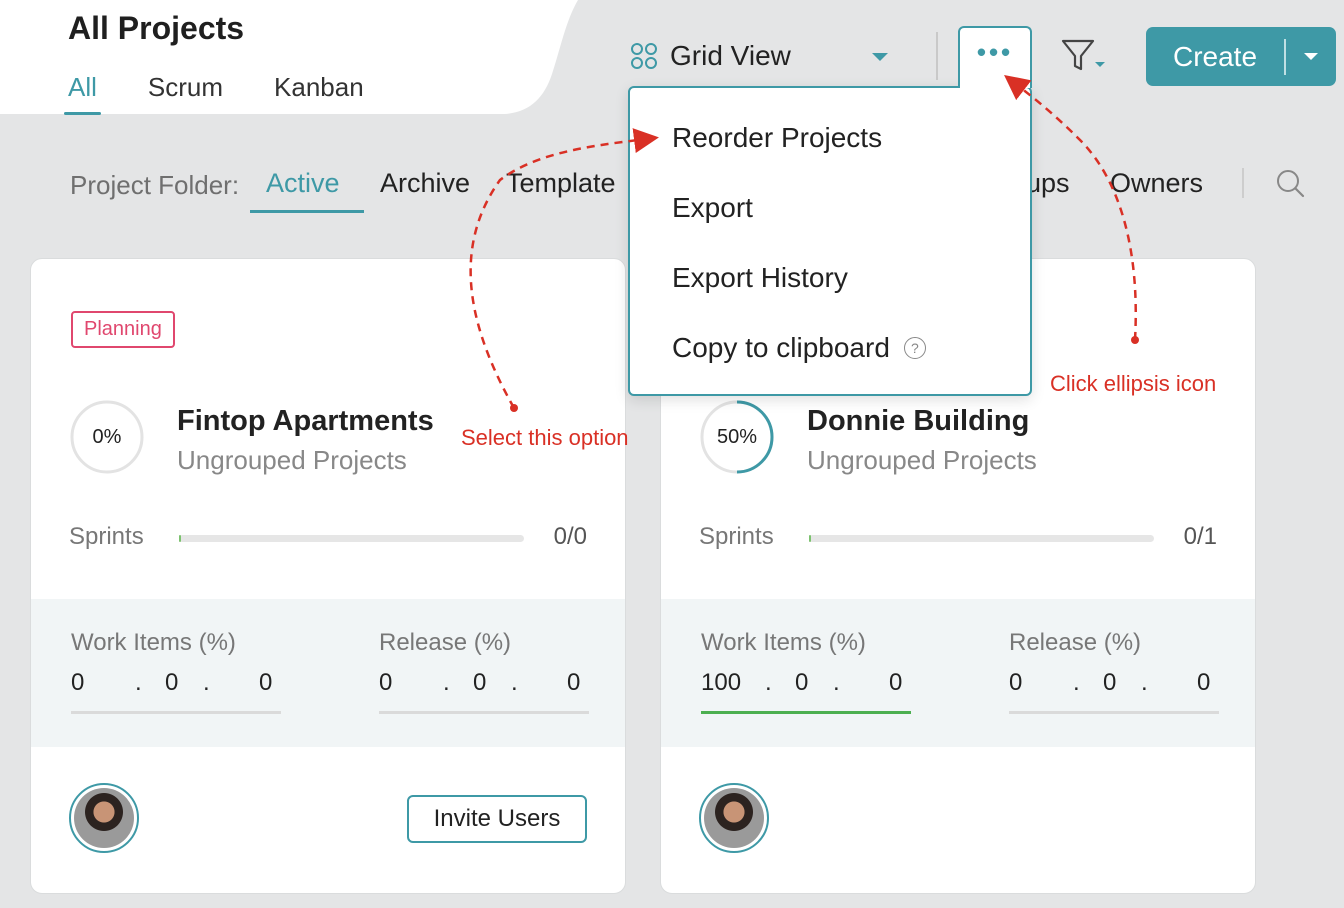 The image size is (1344, 908). I want to click on menu-item-label: Export, so click(712, 207).